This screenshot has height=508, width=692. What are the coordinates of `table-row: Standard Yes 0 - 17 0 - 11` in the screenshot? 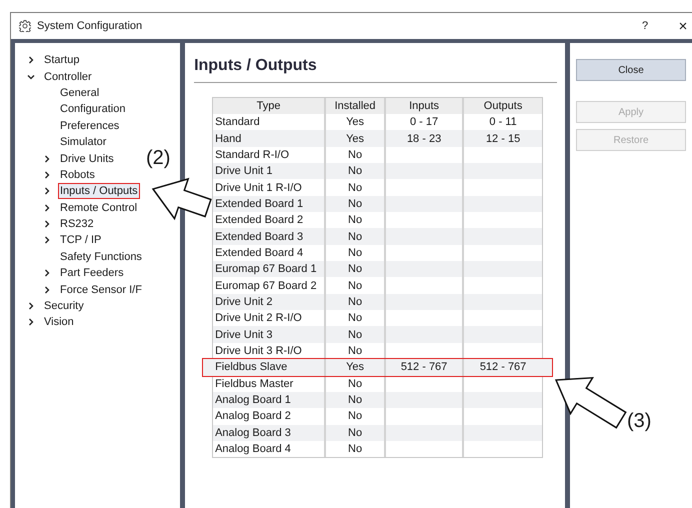 It's located at (377, 122).